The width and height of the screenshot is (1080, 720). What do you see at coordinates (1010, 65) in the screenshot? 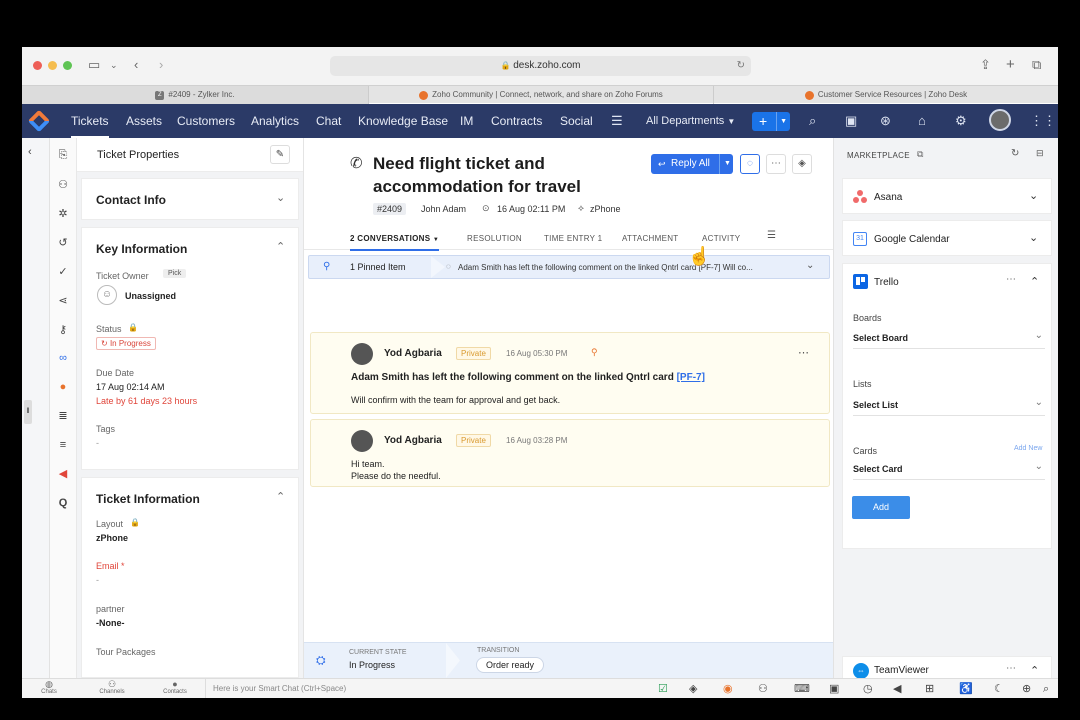
I see `new-tab-icon: +` at bounding box center [1010, 65].